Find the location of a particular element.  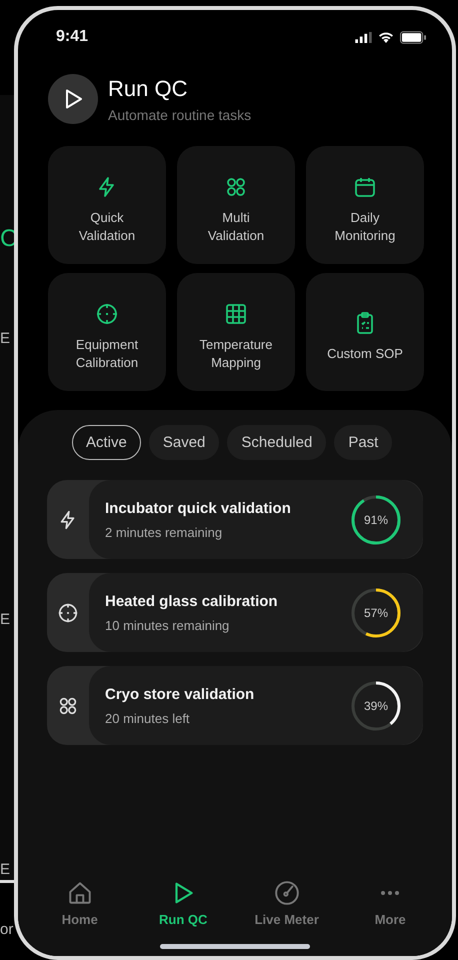

progress-percent: 91% is located at coordinates (376, 519).